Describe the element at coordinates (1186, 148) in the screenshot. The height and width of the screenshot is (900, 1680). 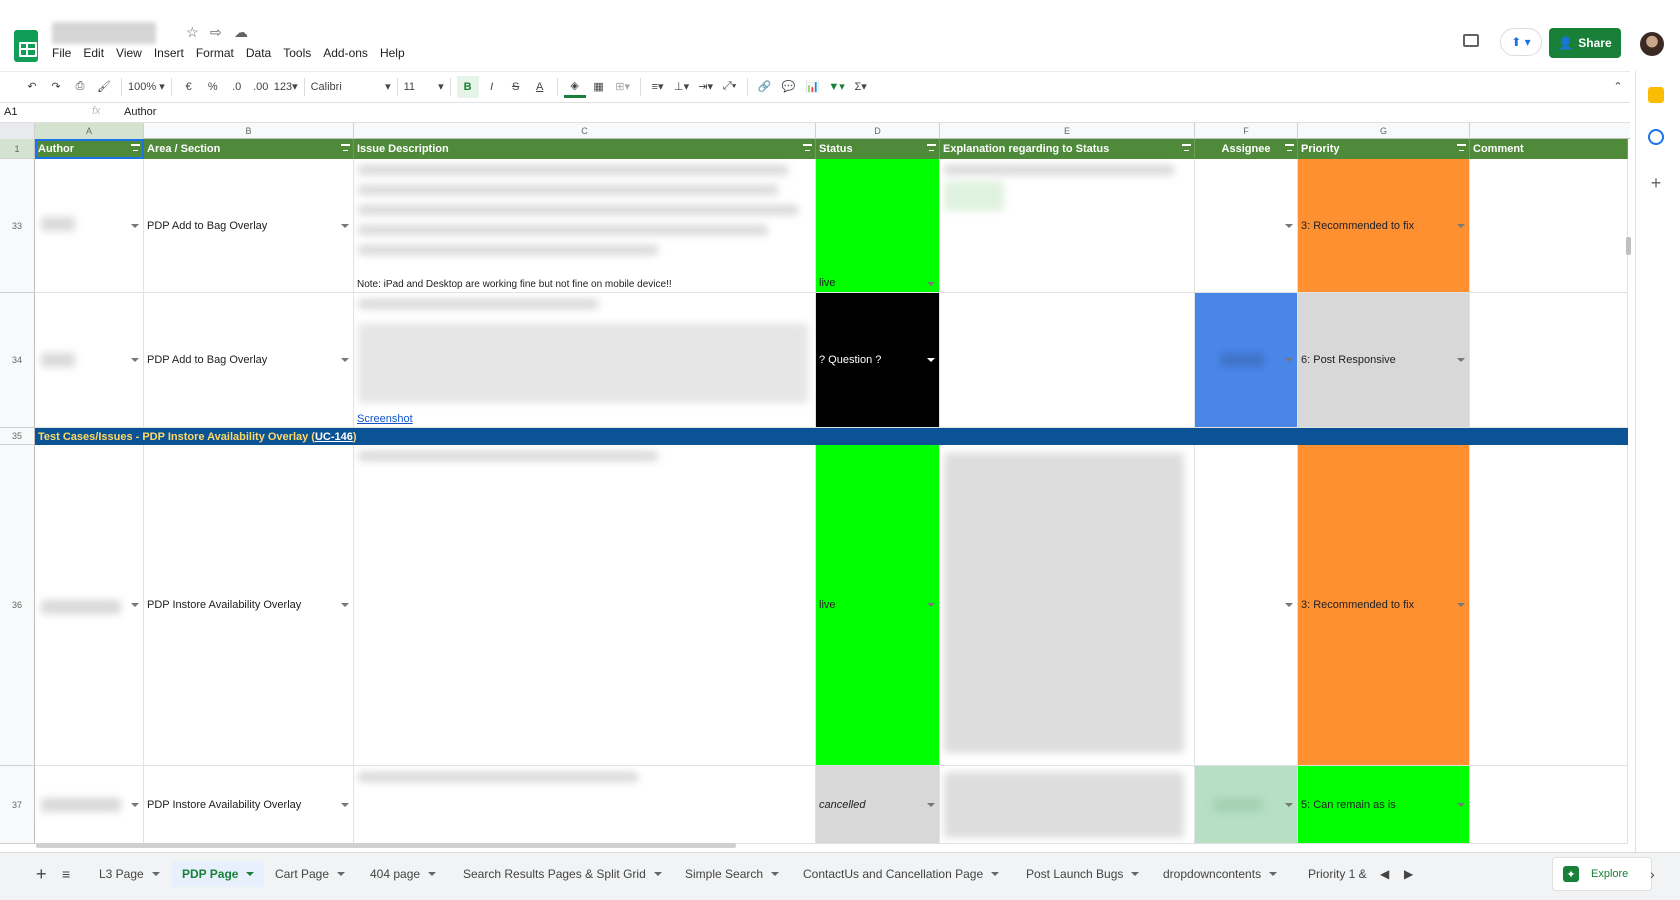
I see `filter-explanation-icon` at that location.